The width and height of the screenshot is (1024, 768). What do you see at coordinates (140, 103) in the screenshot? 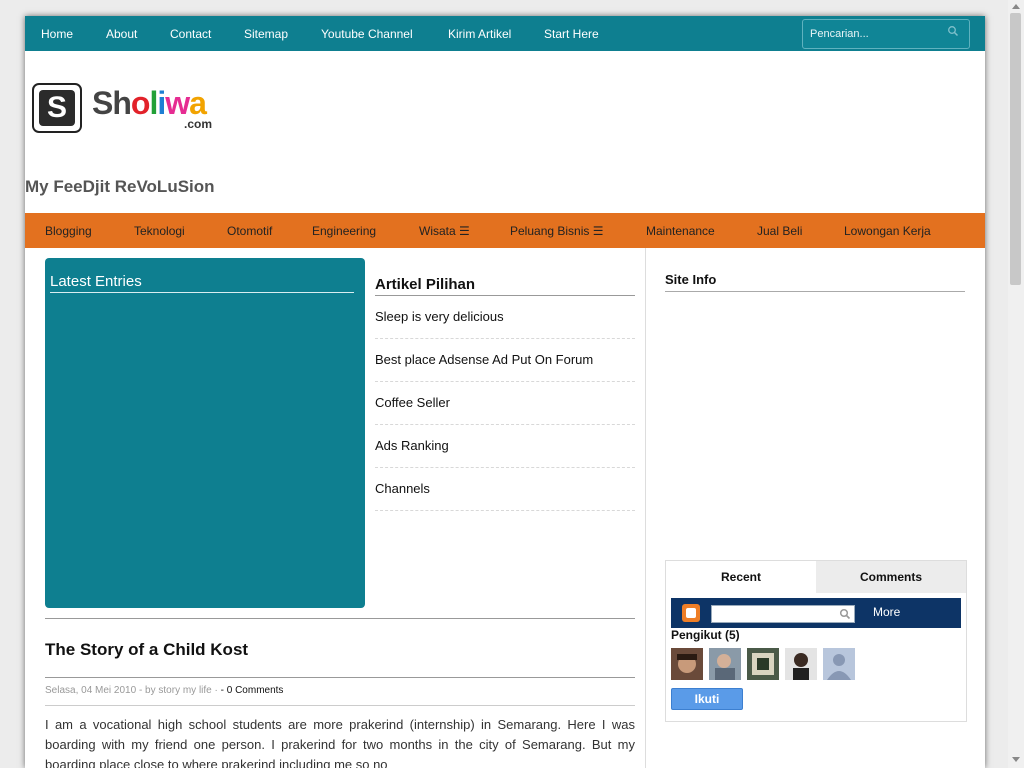
I see `logo-text-part: o` at bounding box center [140, 103].